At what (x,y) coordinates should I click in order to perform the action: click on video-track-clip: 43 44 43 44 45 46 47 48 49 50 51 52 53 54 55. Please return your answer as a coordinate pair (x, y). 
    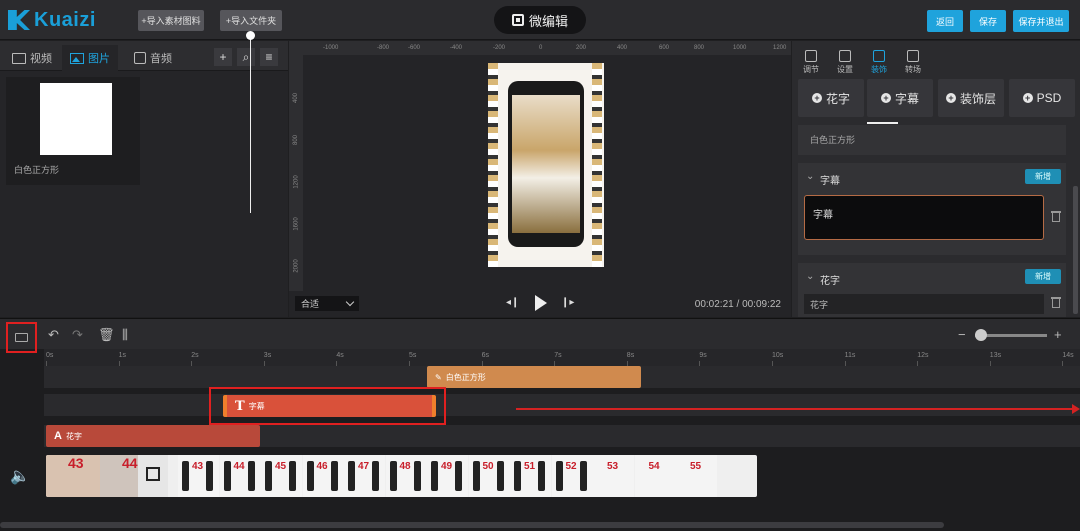
    Looking at the image, I should click on (401, 476).